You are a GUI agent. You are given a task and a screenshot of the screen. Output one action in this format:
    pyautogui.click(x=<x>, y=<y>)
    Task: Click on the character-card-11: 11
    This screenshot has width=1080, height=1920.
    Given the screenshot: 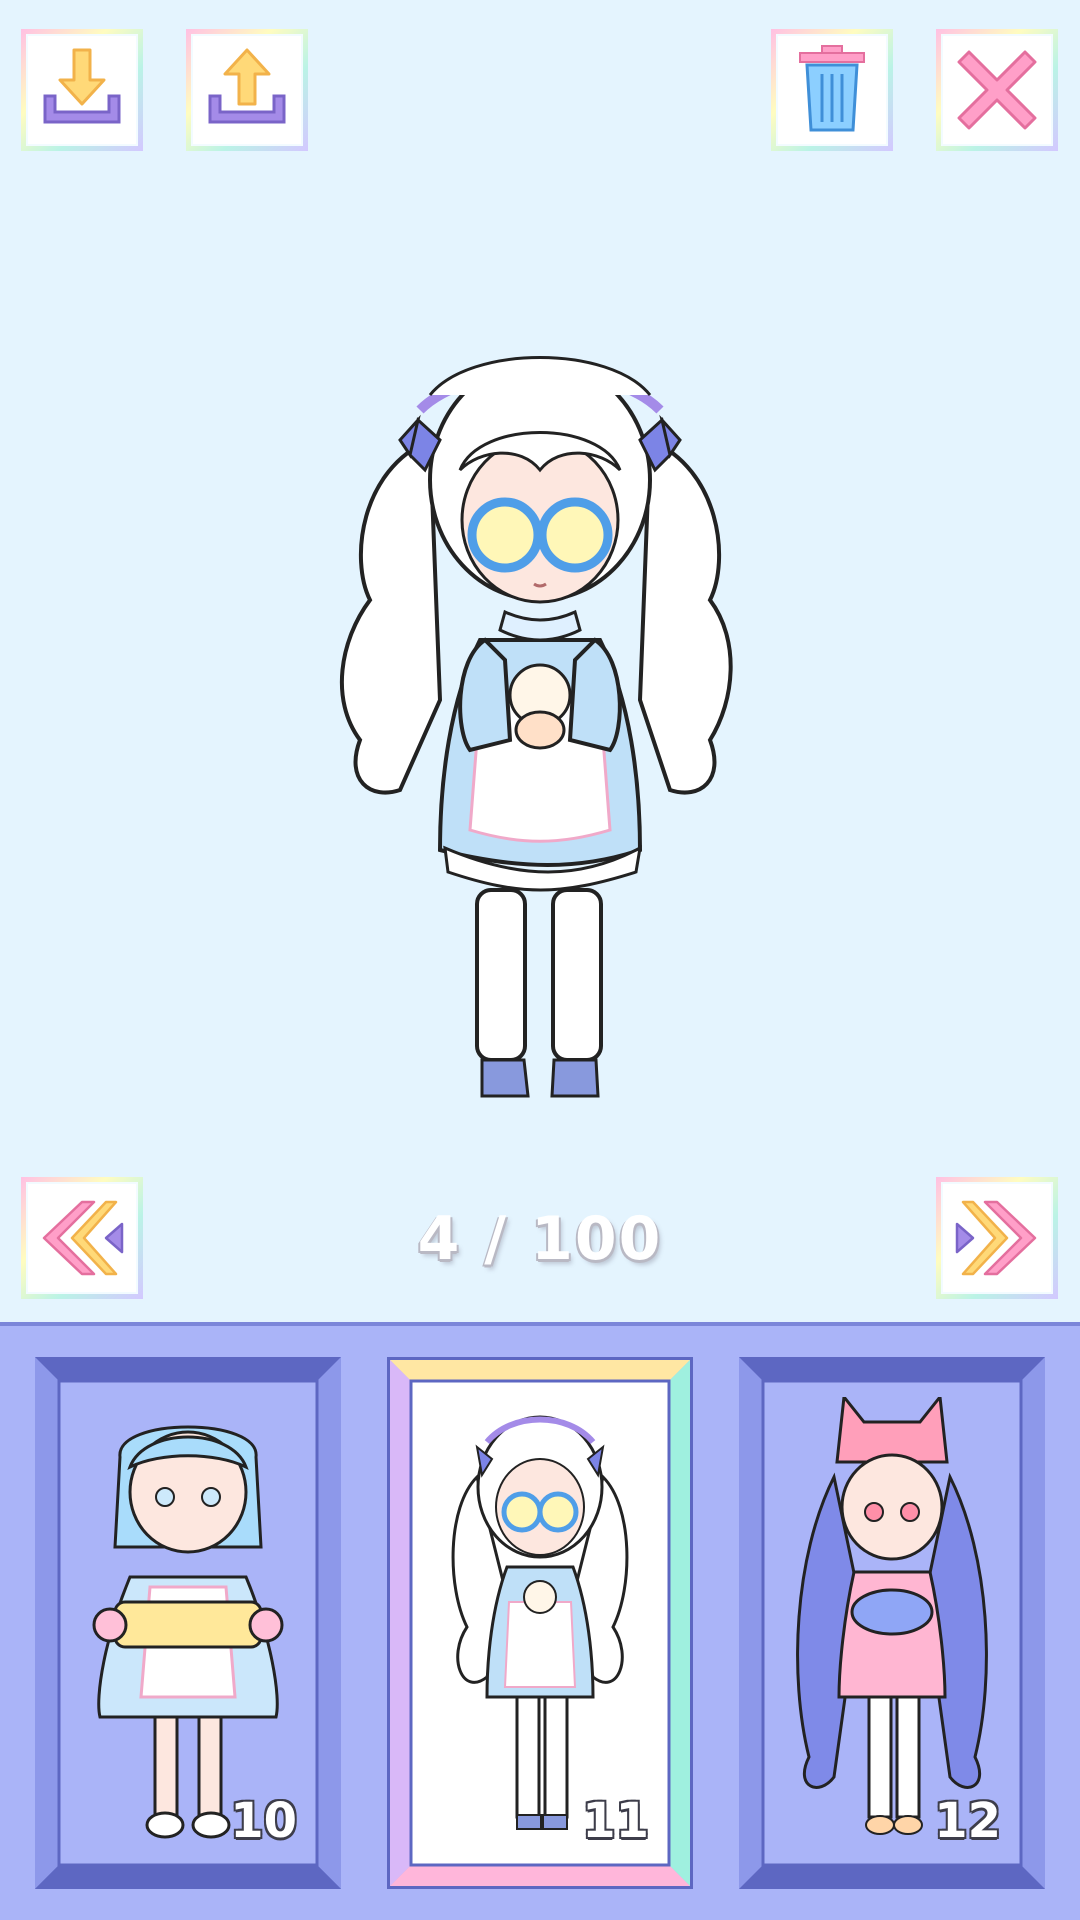 What is the action you would take?
    pyautogui.click(x=540, y=1623)
    